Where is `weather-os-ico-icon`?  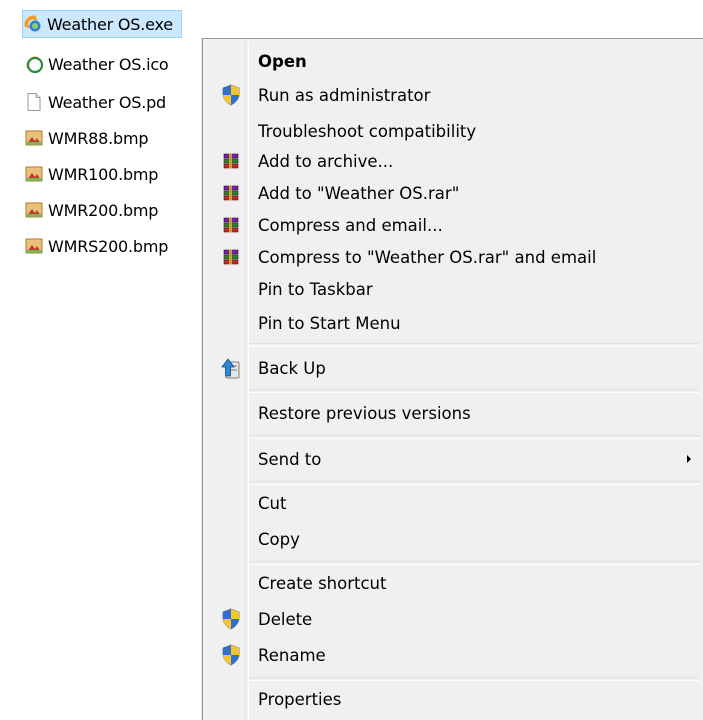 weather-os-ico-icon is located at coordinates (34, 64).